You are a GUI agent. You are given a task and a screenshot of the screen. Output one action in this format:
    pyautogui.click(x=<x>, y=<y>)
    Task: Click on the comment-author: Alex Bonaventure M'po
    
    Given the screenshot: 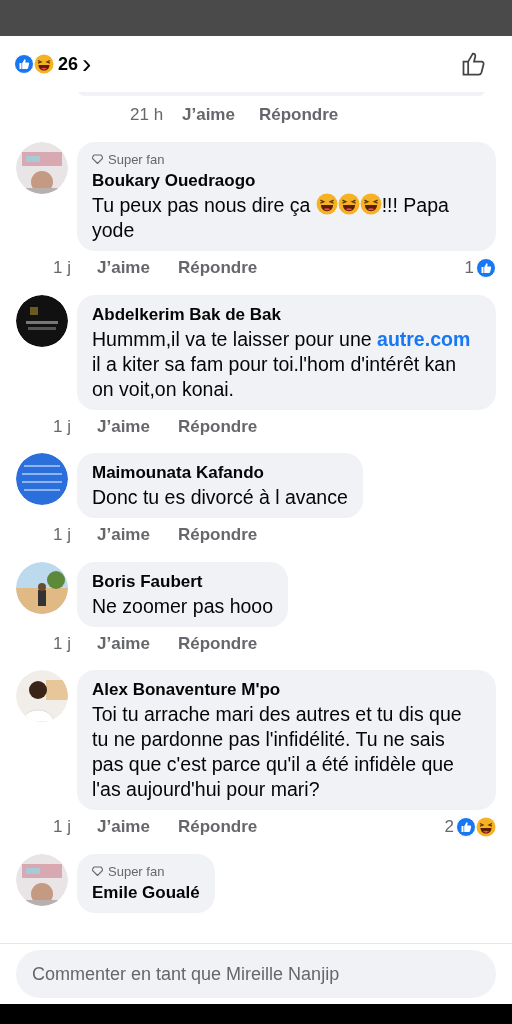 What is the action you would take?
    pyautogui.click(x=286, y=690)
    